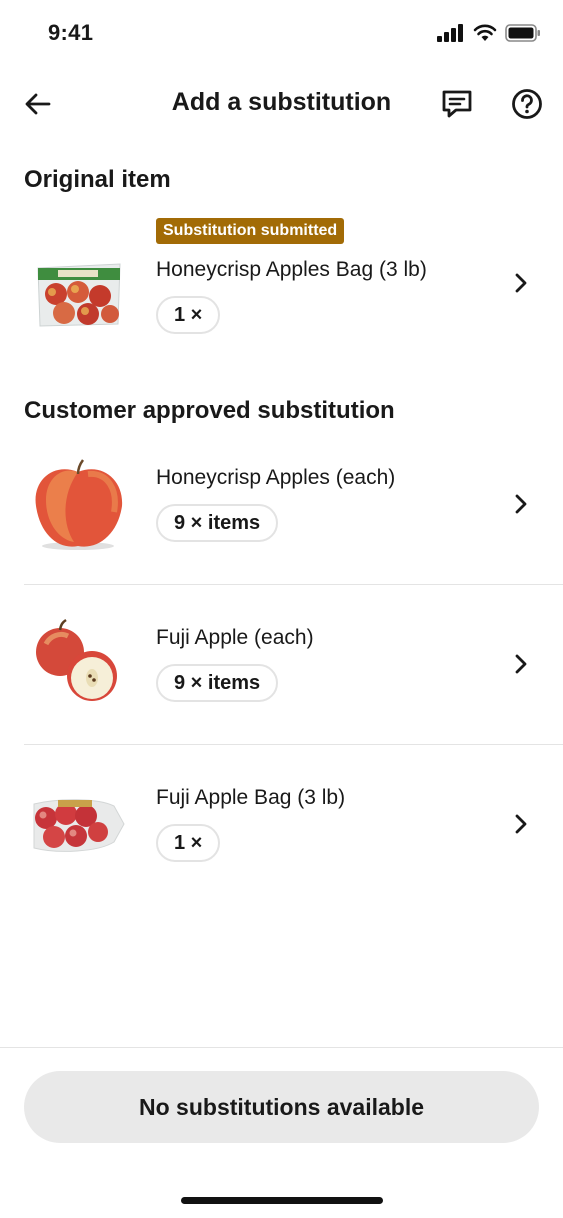  Describe the element at coordinates (282, 1200) in the screenshot. I see `home-indicator` at that location.